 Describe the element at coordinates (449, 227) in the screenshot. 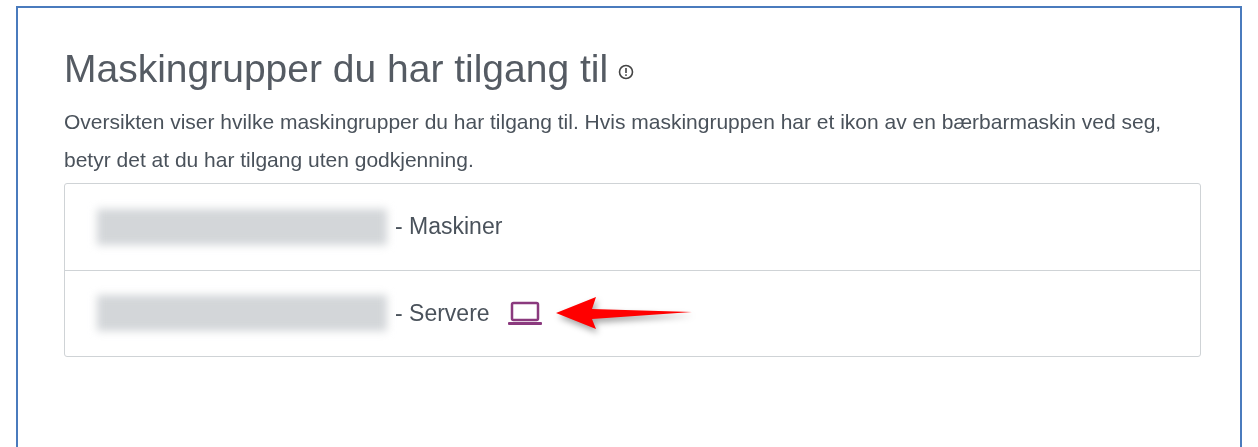

I see `group-label: - Maskiner` at that location.